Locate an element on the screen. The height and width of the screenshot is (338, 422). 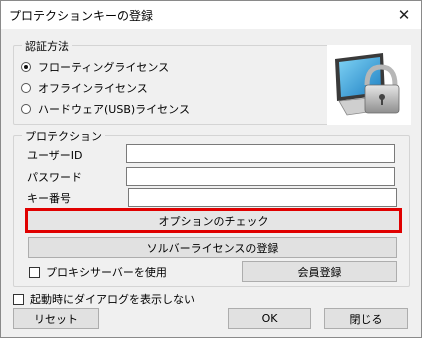
password-label: パスワード is located at coordinates (54, 177).